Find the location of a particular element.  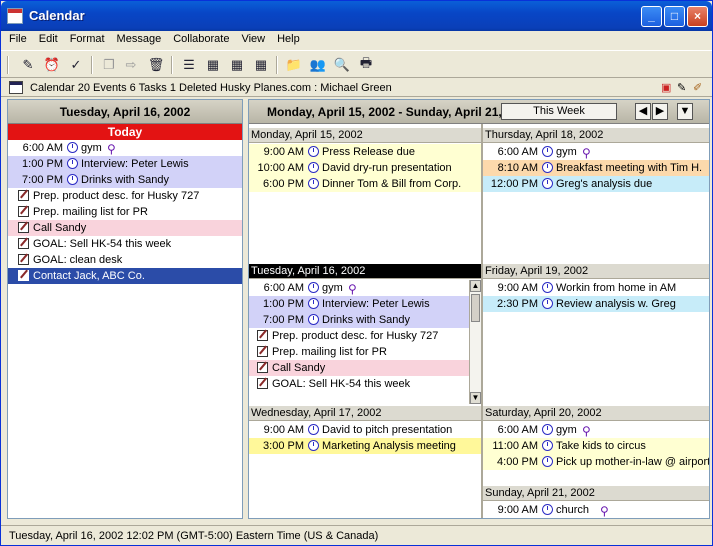

menu-message: Message is located at coordinates (139, 38).